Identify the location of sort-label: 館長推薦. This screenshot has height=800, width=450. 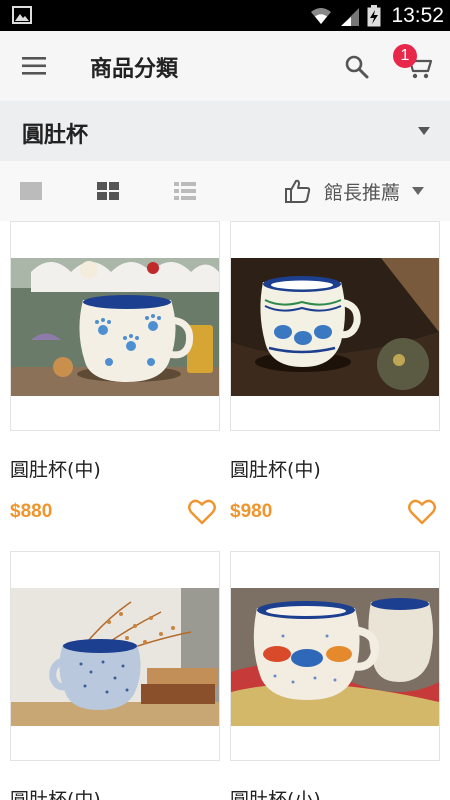
(362, 192).